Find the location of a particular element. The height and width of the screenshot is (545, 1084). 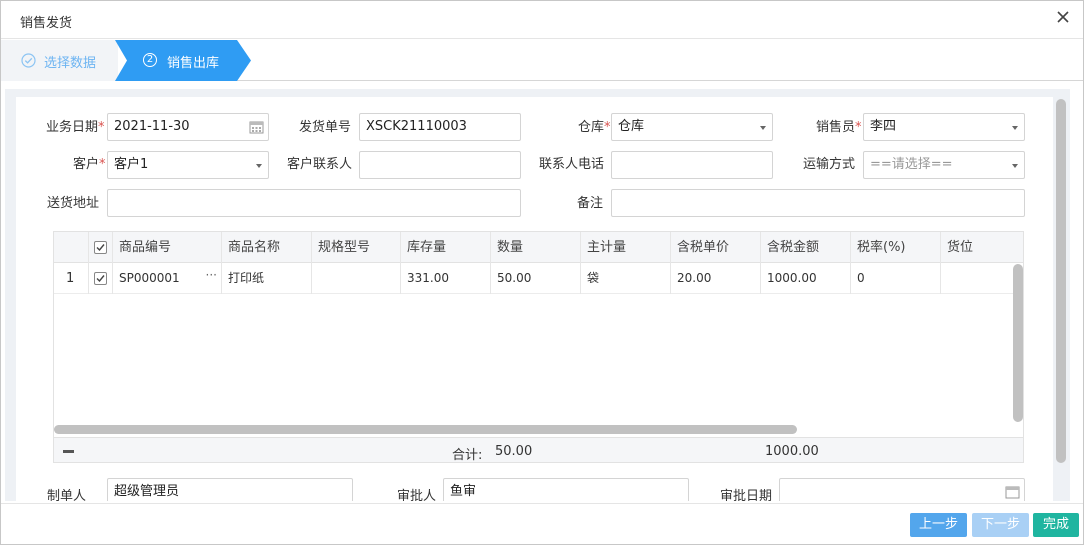

cell-stock: 331.00 is located at coordinates (446, 278).